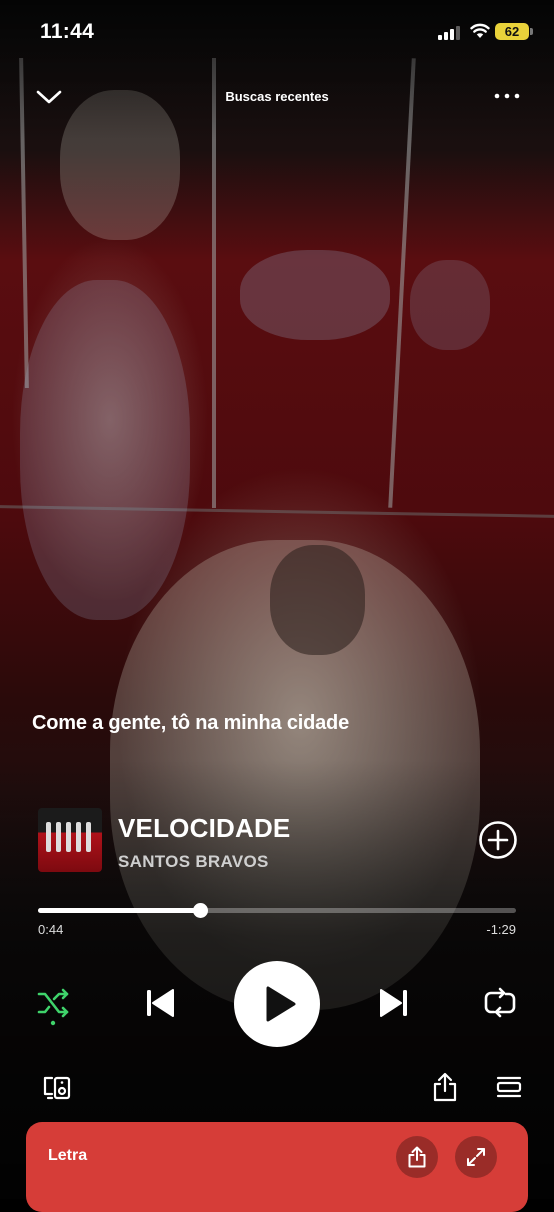  What do you see at coordinates (451, 33) in the screenshot?
I see `cellular-signal-icon` at bounding box center [451, 33].